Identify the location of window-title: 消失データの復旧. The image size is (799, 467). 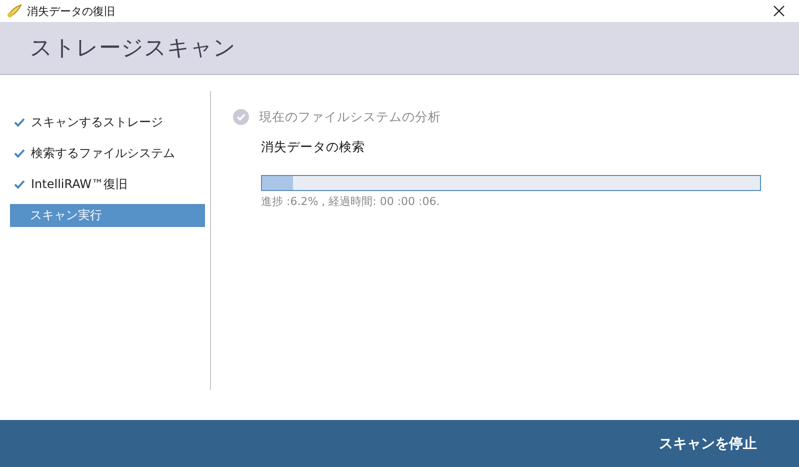
(71, 11).